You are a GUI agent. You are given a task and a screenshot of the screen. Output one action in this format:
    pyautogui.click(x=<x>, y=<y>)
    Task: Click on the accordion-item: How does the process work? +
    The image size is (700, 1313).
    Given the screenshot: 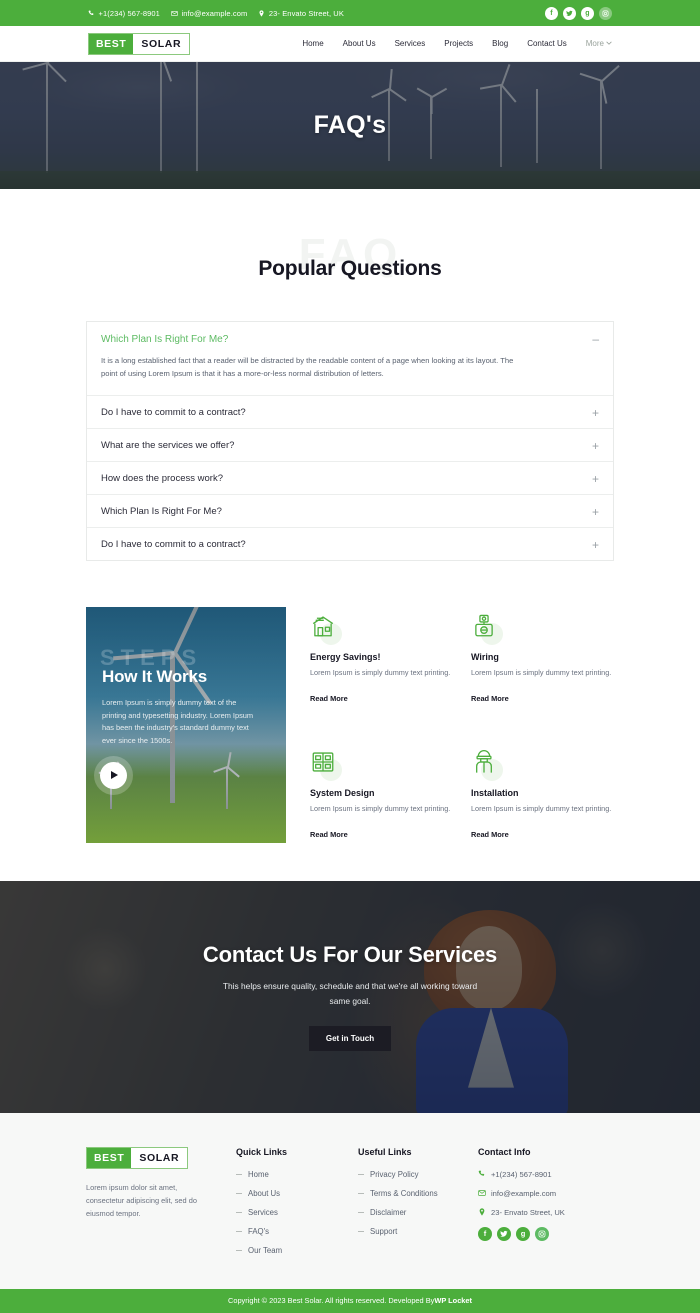 What is the action you would take?
    pyautogui.click(x=350, y=478)
    